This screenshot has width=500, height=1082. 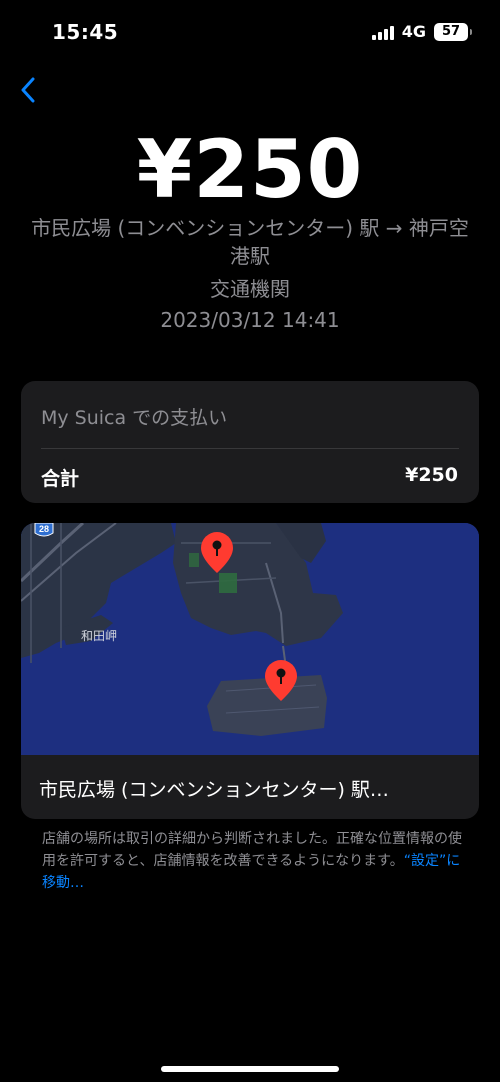 What do you see at coordinates (413, 31) in the screenshot?
I see `network-type: 4G` at bounding box center [413, 31].